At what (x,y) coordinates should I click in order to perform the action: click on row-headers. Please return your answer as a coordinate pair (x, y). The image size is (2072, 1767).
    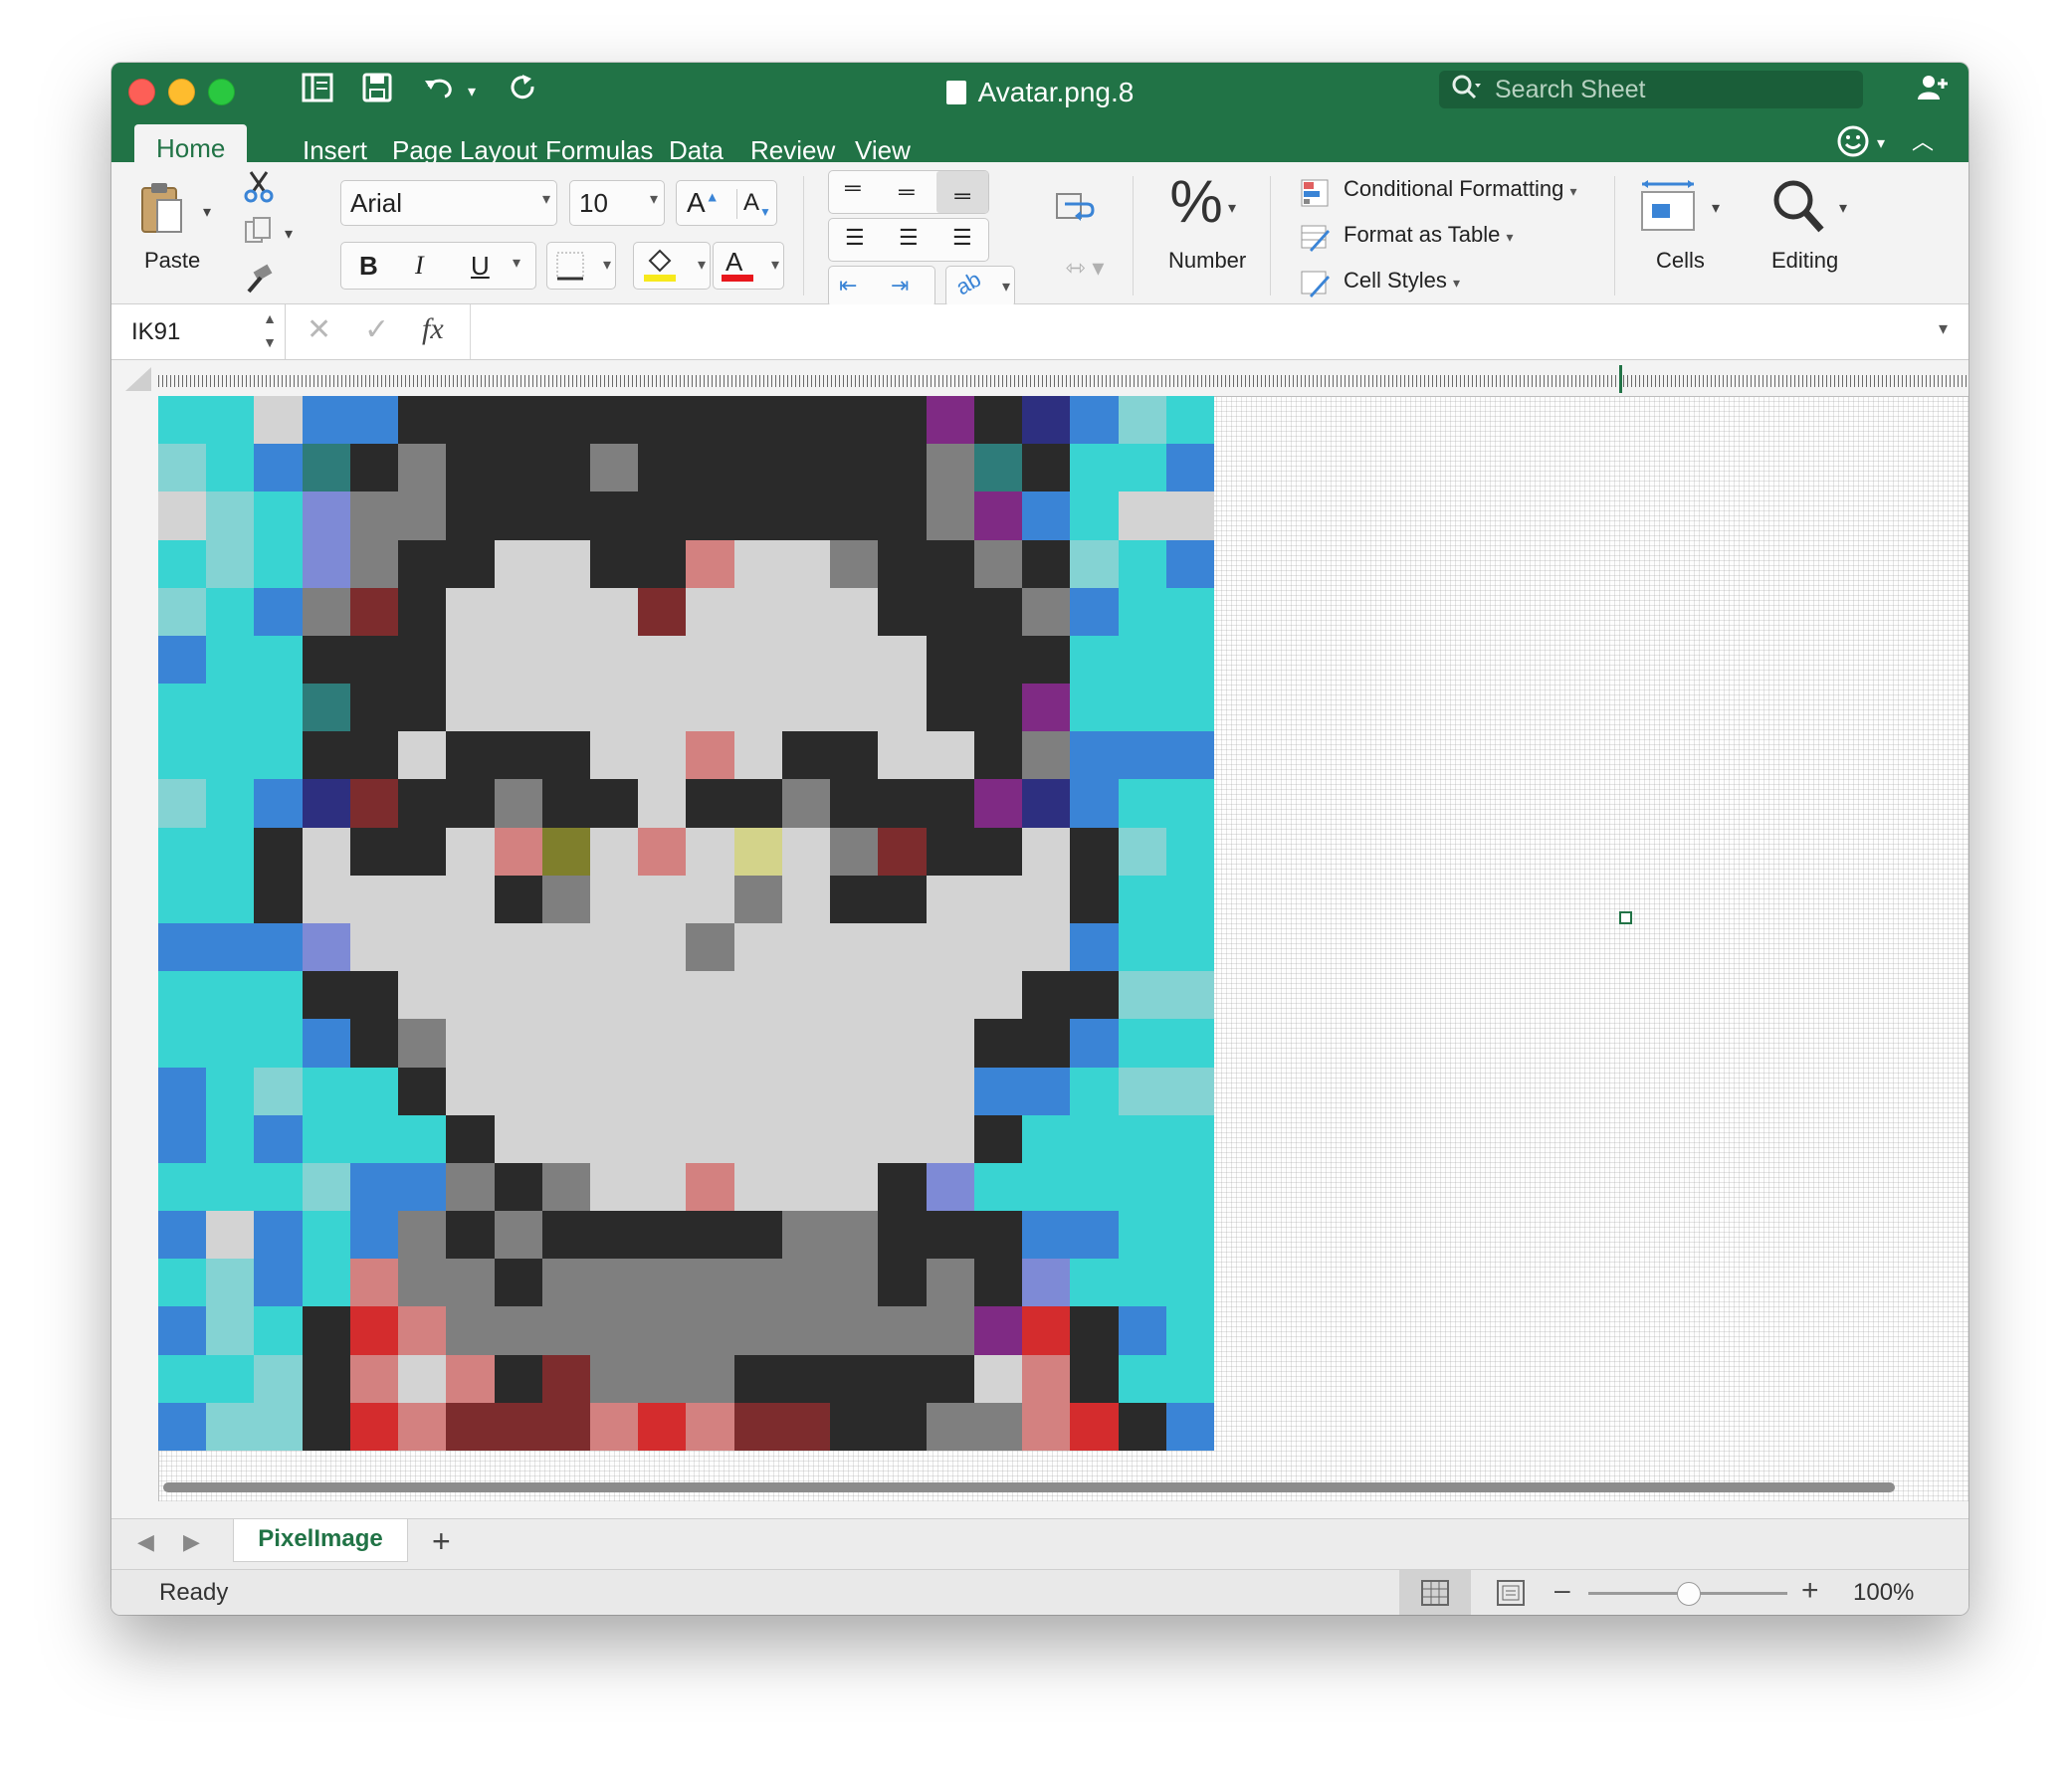
    Looking at the image, I should click on (135, 948).